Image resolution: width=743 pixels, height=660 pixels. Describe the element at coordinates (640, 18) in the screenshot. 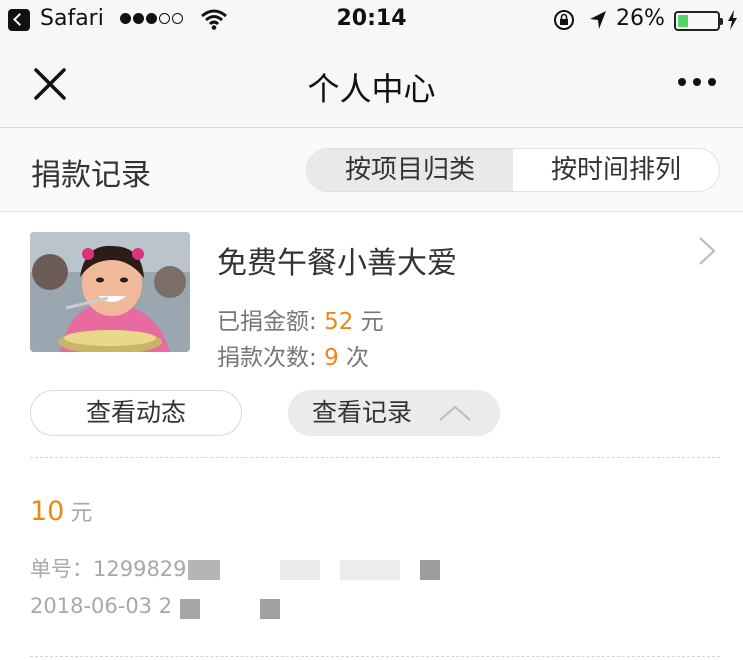

I see `battery-percent: 26%` at that location.